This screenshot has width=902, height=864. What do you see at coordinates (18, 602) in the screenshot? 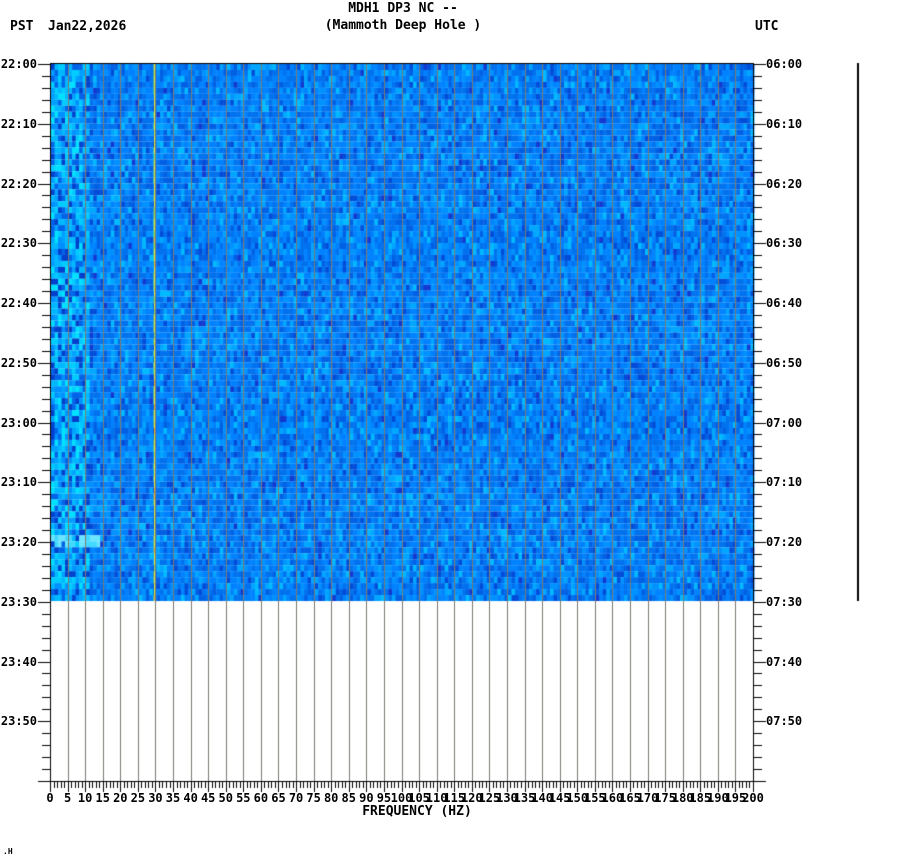
I see `left-time-label: 23:30` at bounding box center [18, 602].